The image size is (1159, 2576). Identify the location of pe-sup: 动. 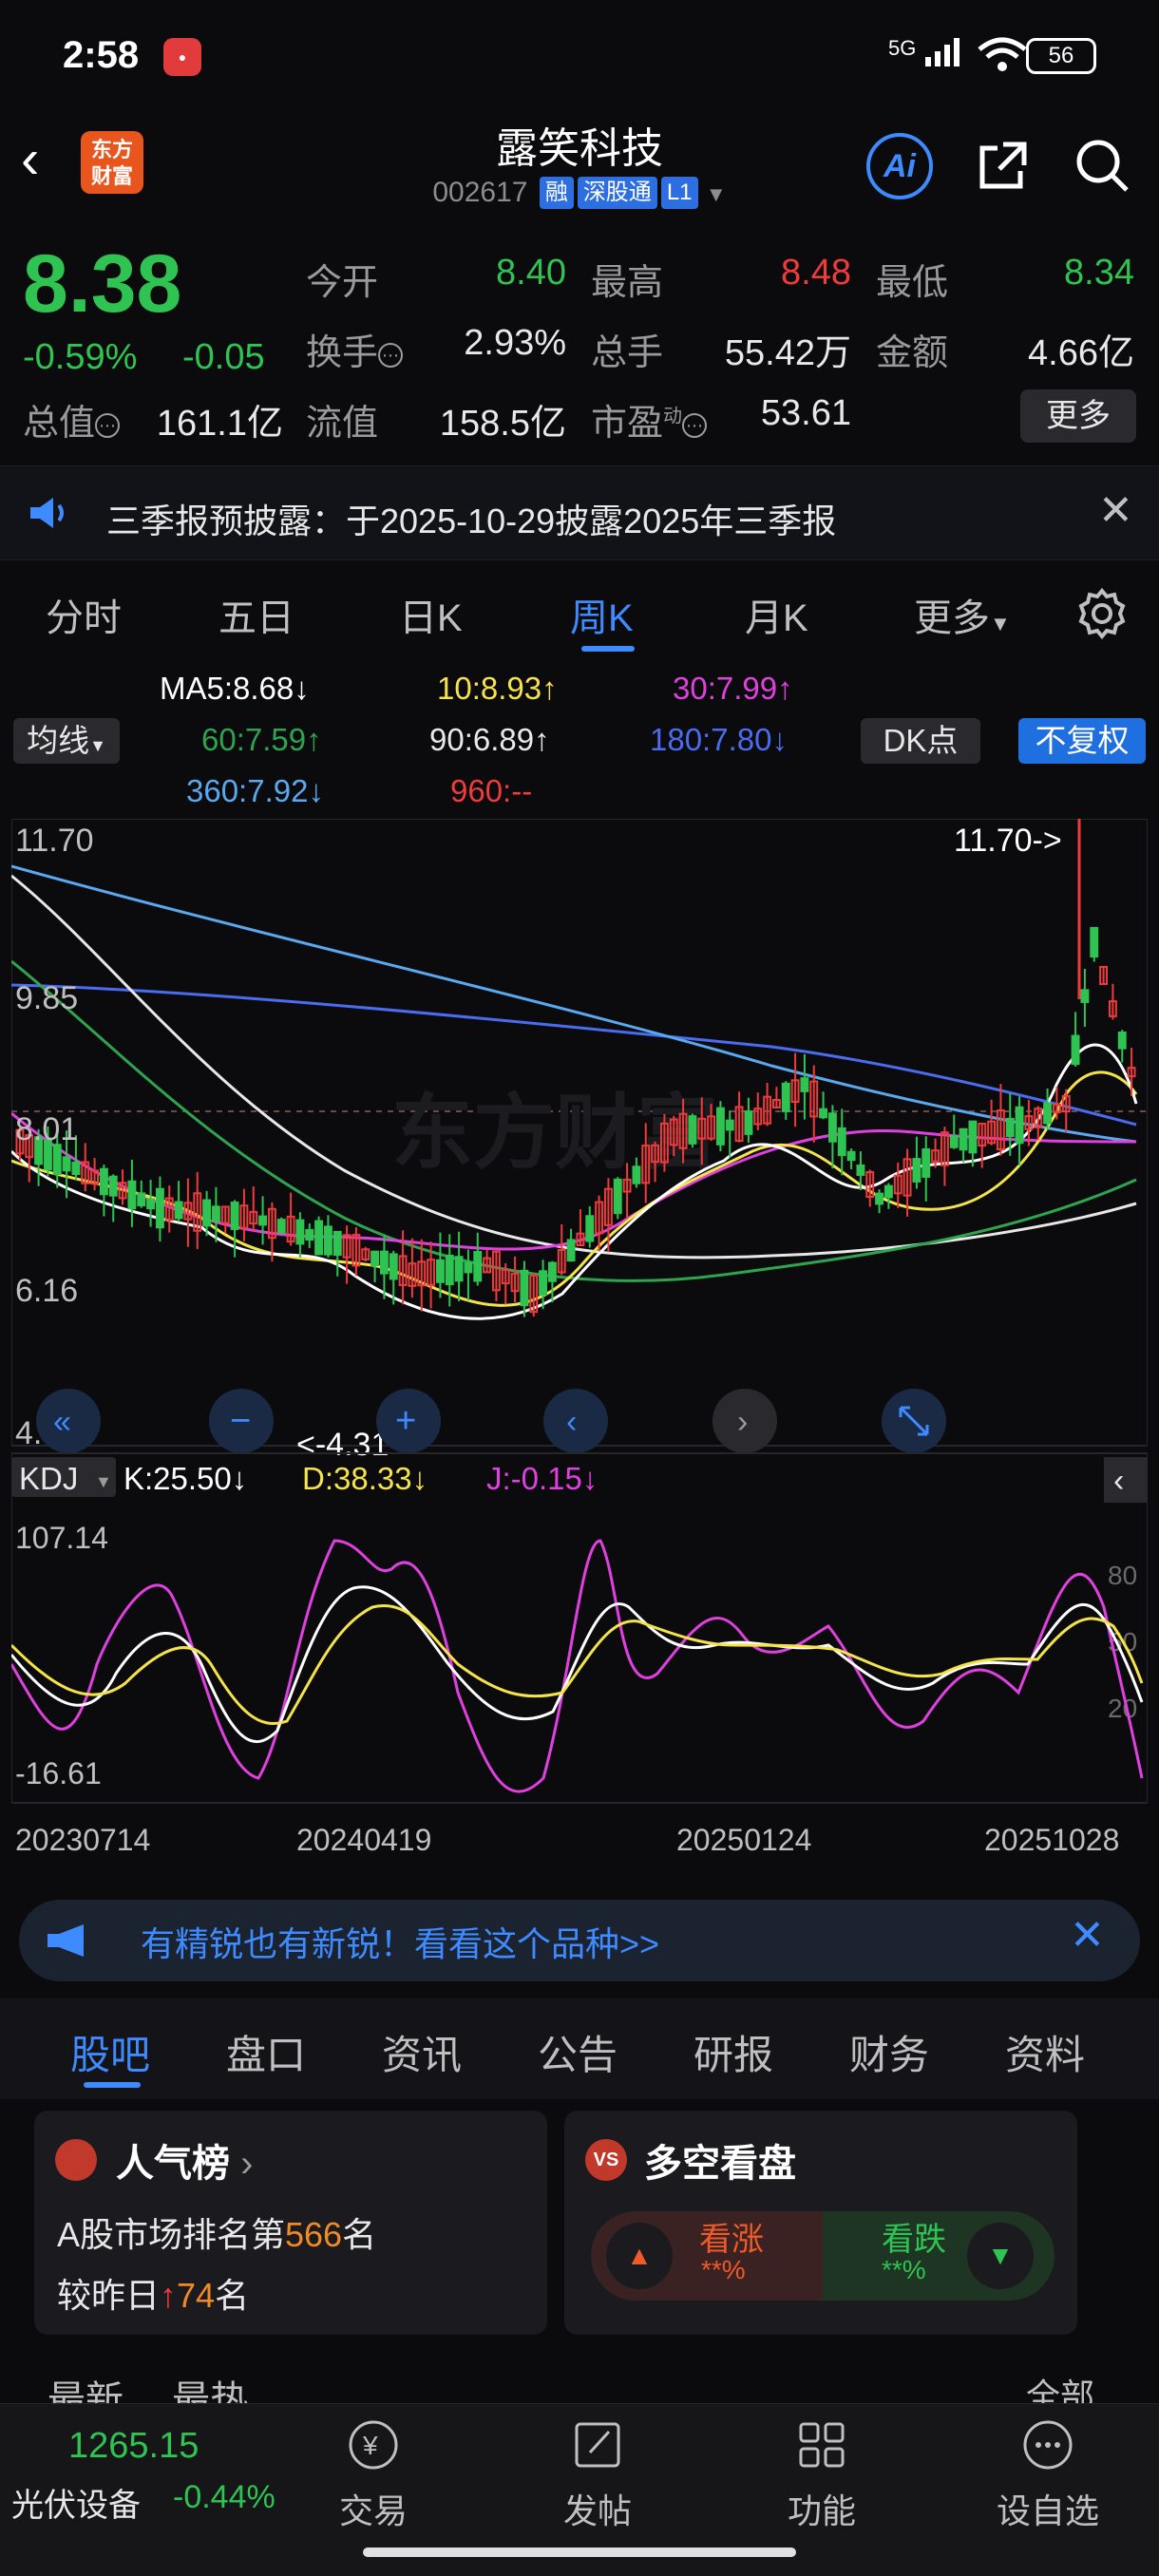
(673, 416).